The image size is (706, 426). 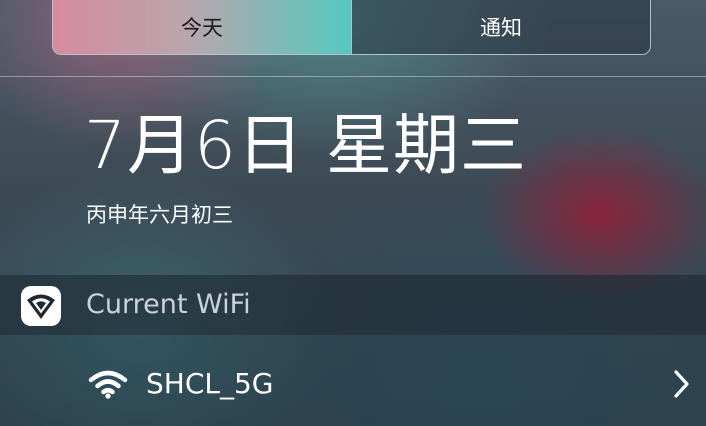 I want to click on today-notifications-segmented-control: 今天 通知, so click(x=351, y=27).